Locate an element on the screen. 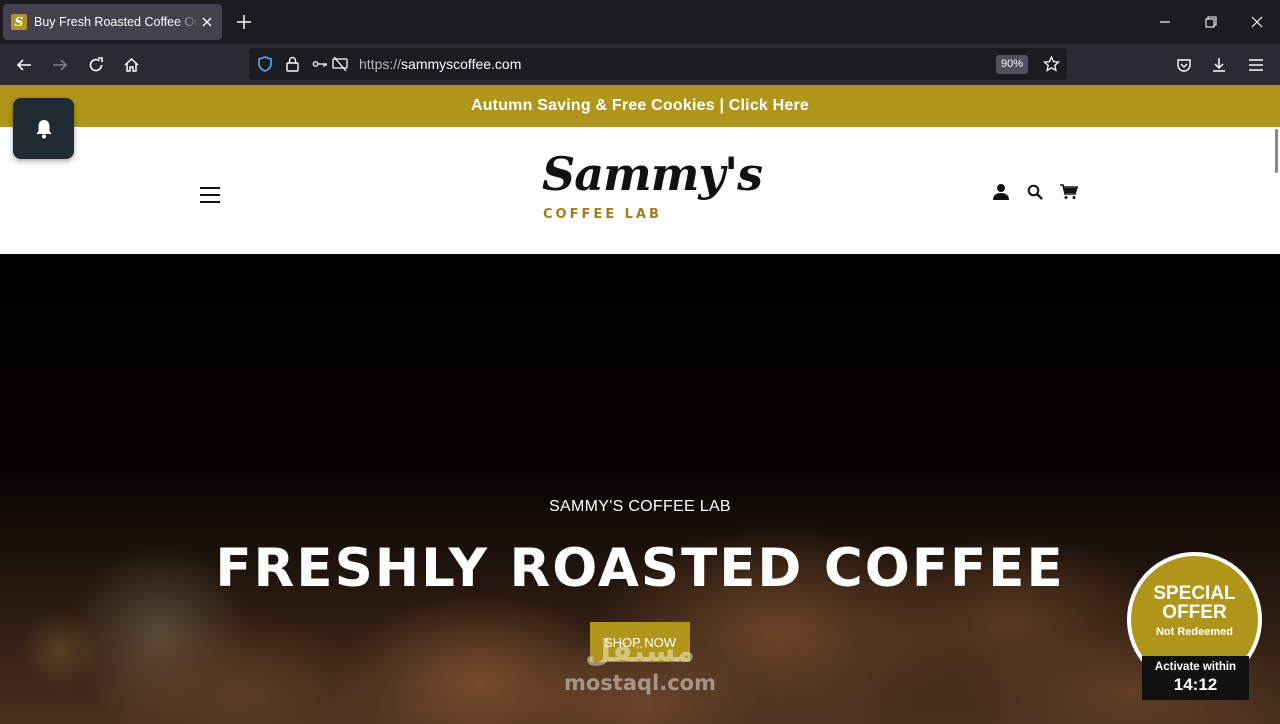 Image resolution: width=1280 pixels, height=724 pixels. browser-tab-strip: S Buy Fresh Roasted Coffee Online is located at coordinates (640, 22).